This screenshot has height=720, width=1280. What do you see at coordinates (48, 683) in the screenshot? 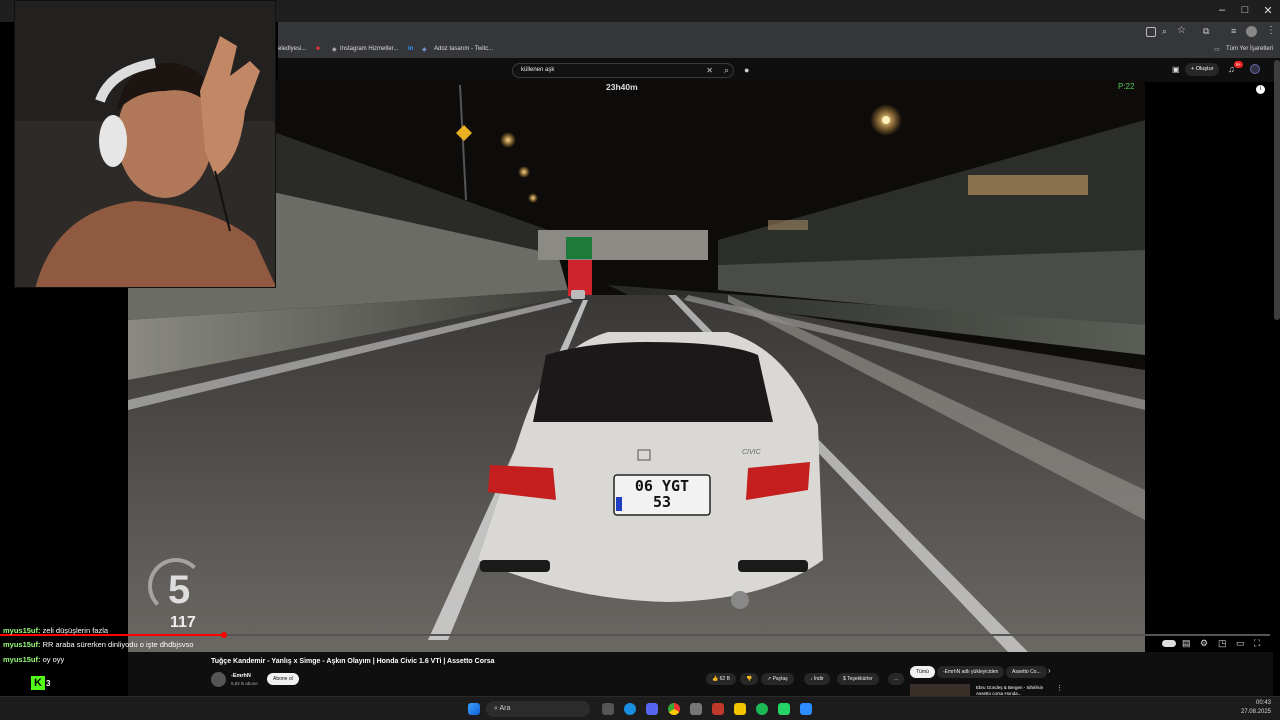
I see `kick-viewer-count: 3` at bounding box center [48, 683].